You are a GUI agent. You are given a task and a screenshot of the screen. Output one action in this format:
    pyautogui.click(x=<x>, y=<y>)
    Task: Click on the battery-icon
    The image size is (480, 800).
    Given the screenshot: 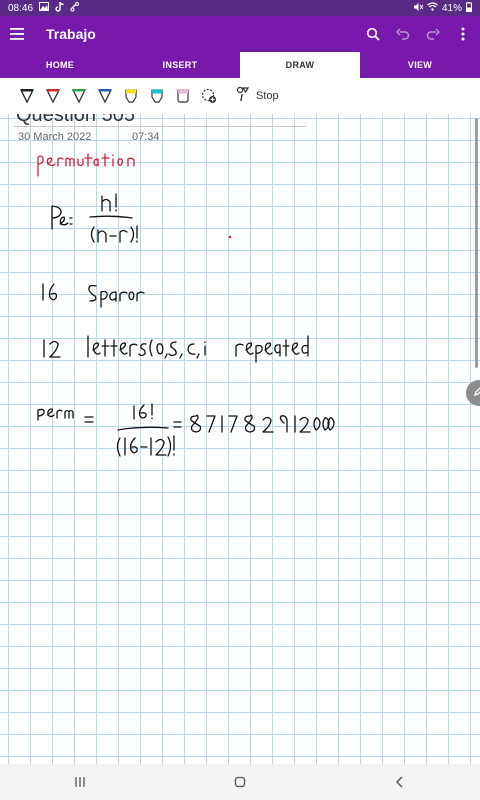 What is the action you would take?
    pyautogui.click(x=469, y=8)
    